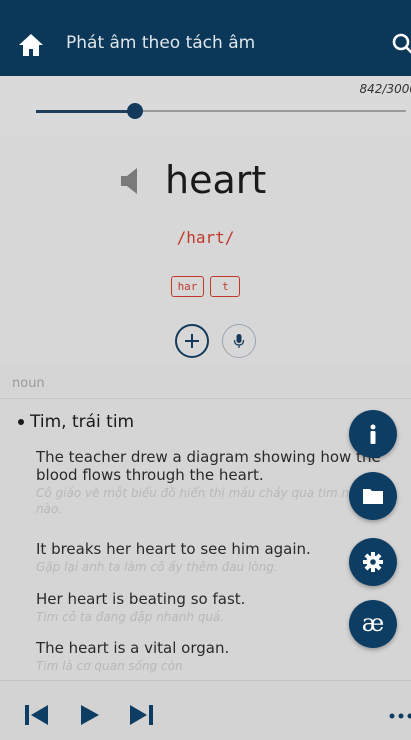 Image resolution: width=411 pixels, height=740 pixels. What do you see at coordinates (109, 666) in the screenshot?
I see `example-vietnamese: Tim là cơ quan sống còn` at bounding box center [109, 666].